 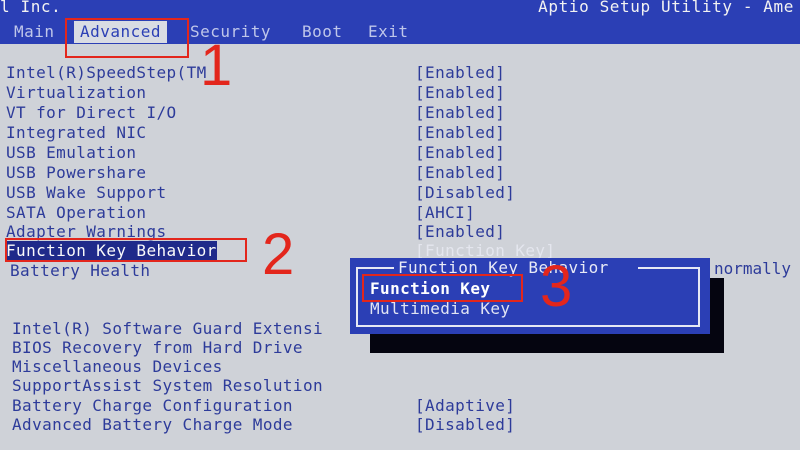 I want to click on app-title: Aptio Setup Utility - Ame, so click(x=666, y=8).